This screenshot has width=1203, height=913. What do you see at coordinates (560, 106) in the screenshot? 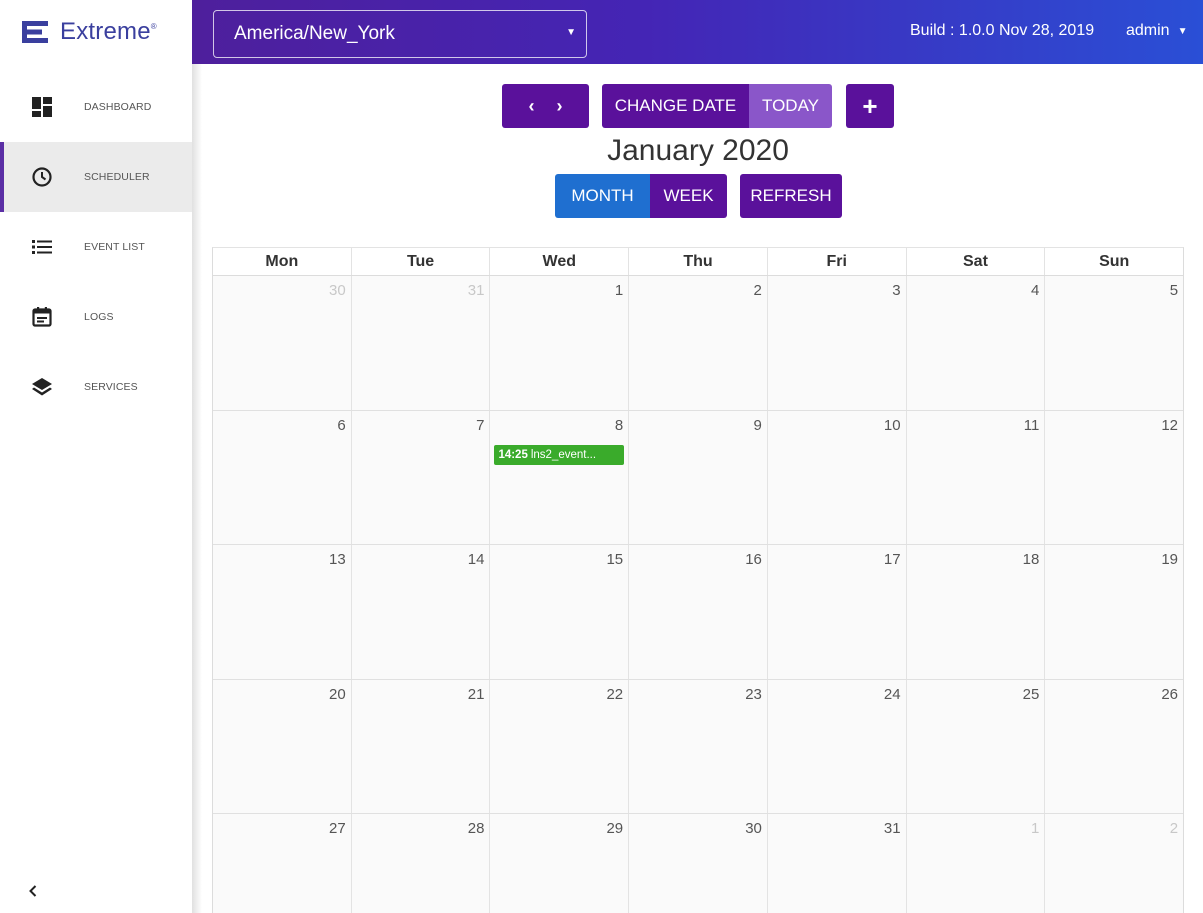
I see `next-button: ›` at bounding box center [560, 106].